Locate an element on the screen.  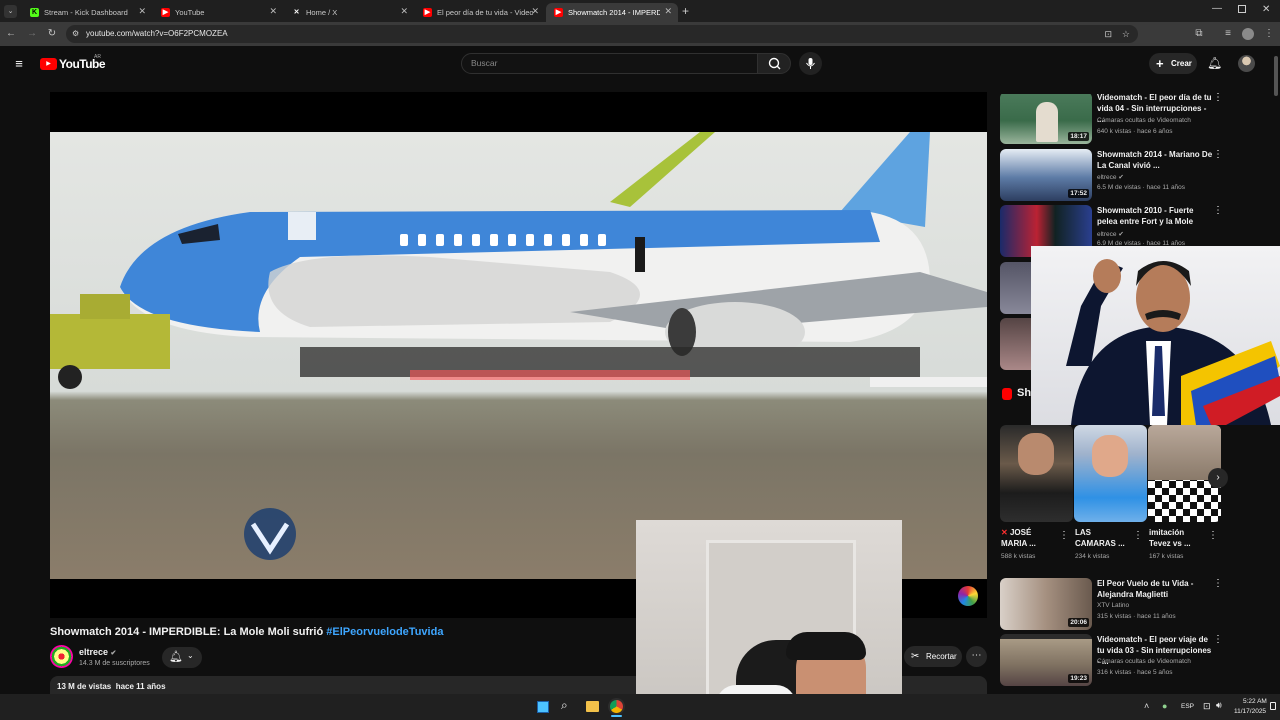
video-thumbnail: 18:17 is located at coordinates (1046, 118).